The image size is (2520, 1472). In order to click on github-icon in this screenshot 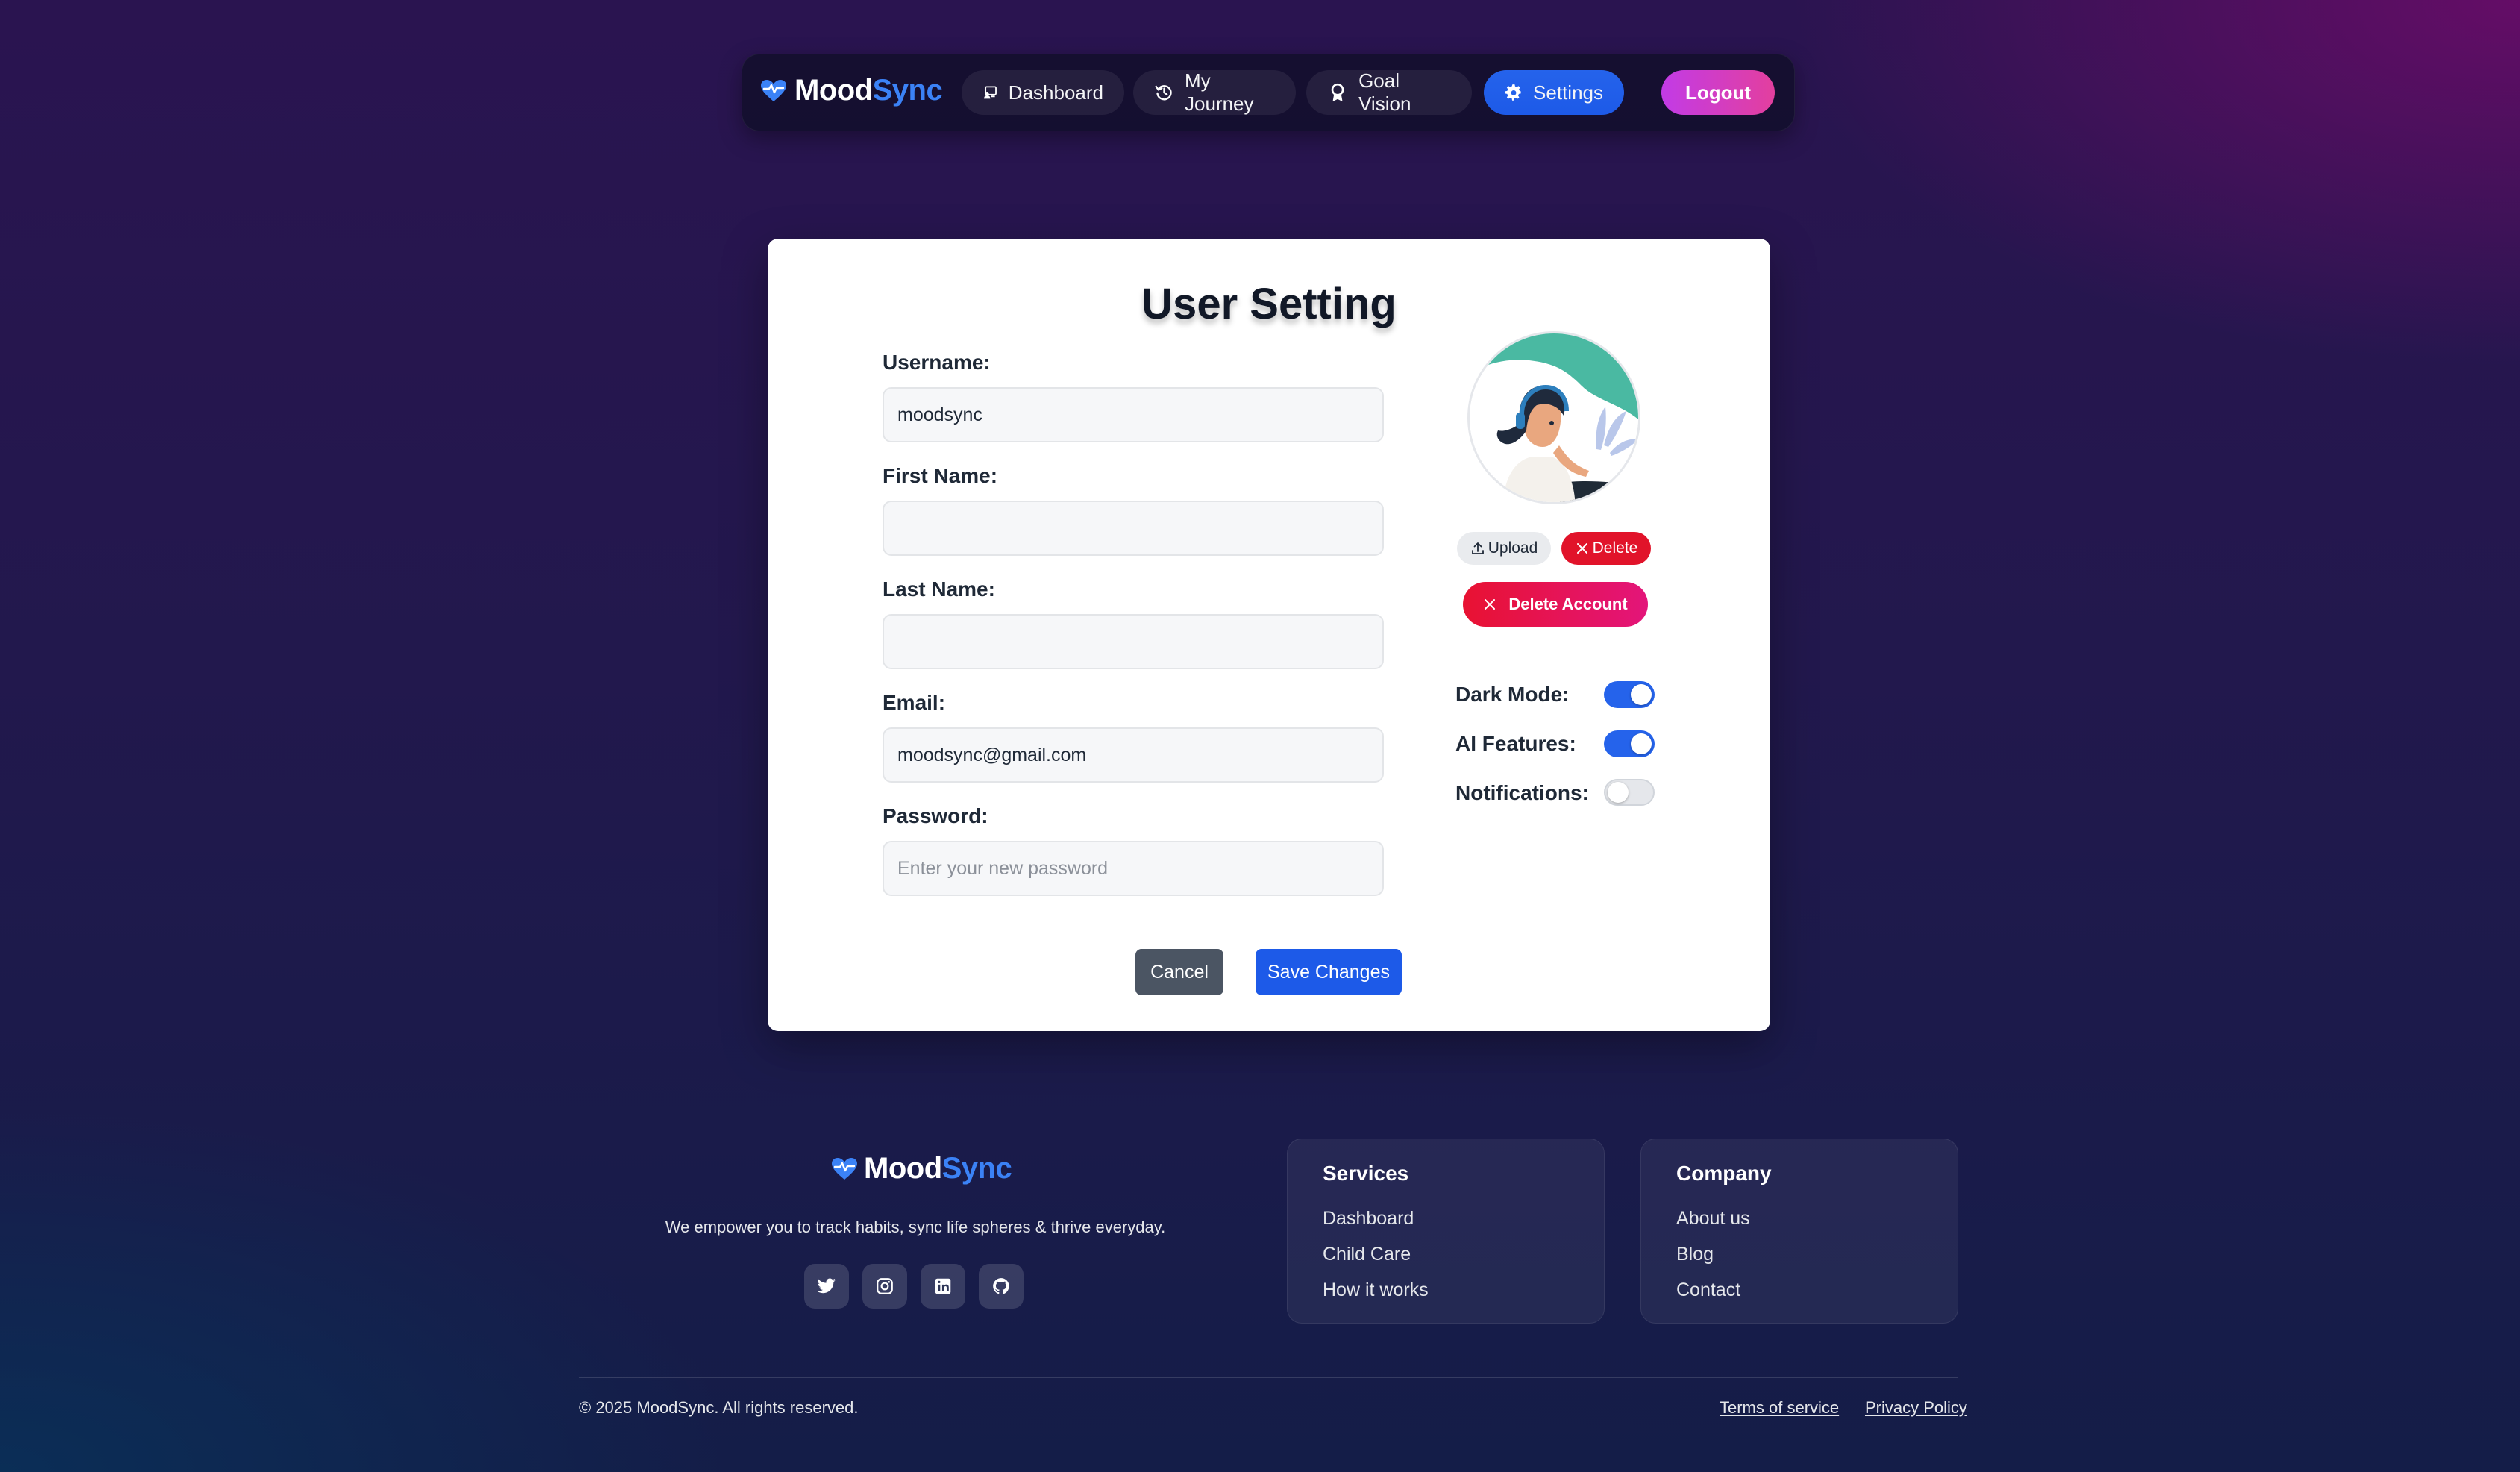, I will do `click(1001, 1286)`.